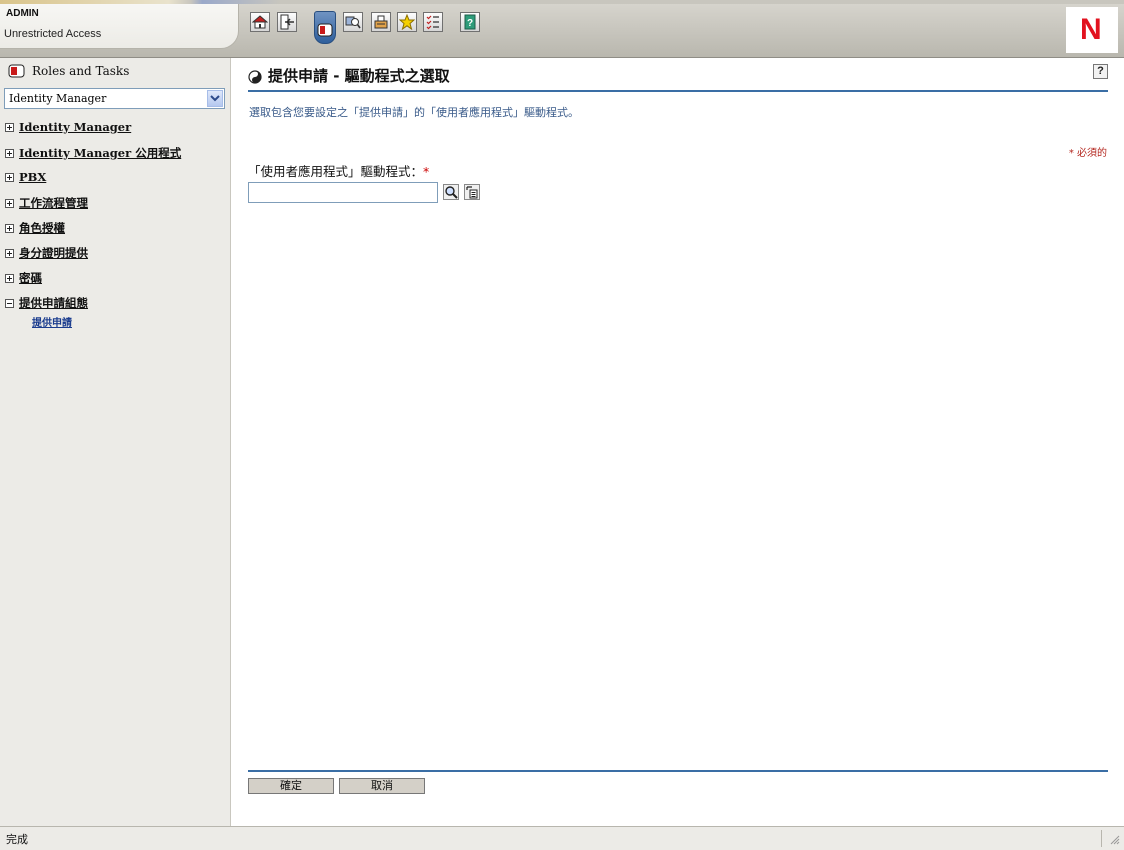  I want to click on header-bar: ADMIN Unrestricted Access ? N, so click(562, 29).